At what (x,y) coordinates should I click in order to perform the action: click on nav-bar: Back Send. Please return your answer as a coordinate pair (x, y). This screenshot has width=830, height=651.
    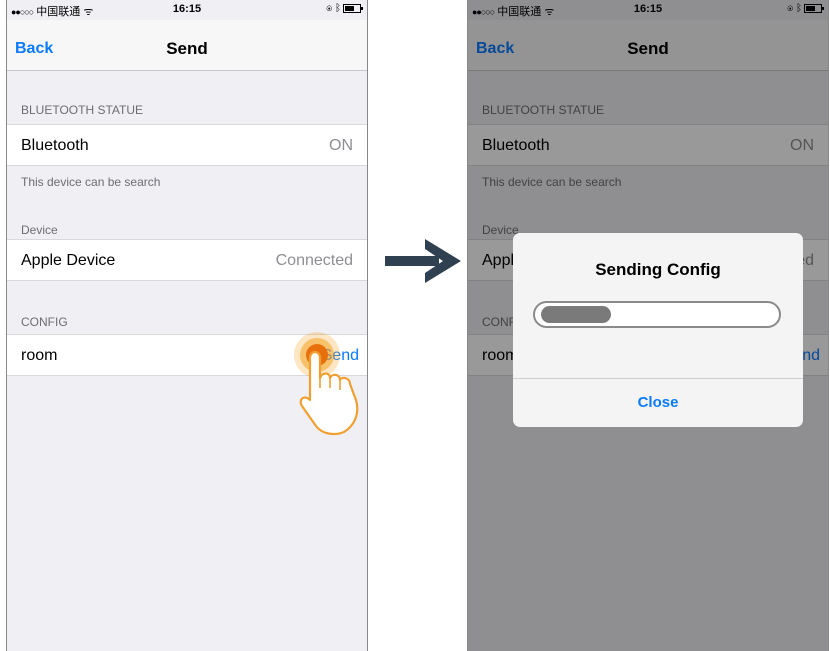
    Looking at the image, I should click on (187, 45).